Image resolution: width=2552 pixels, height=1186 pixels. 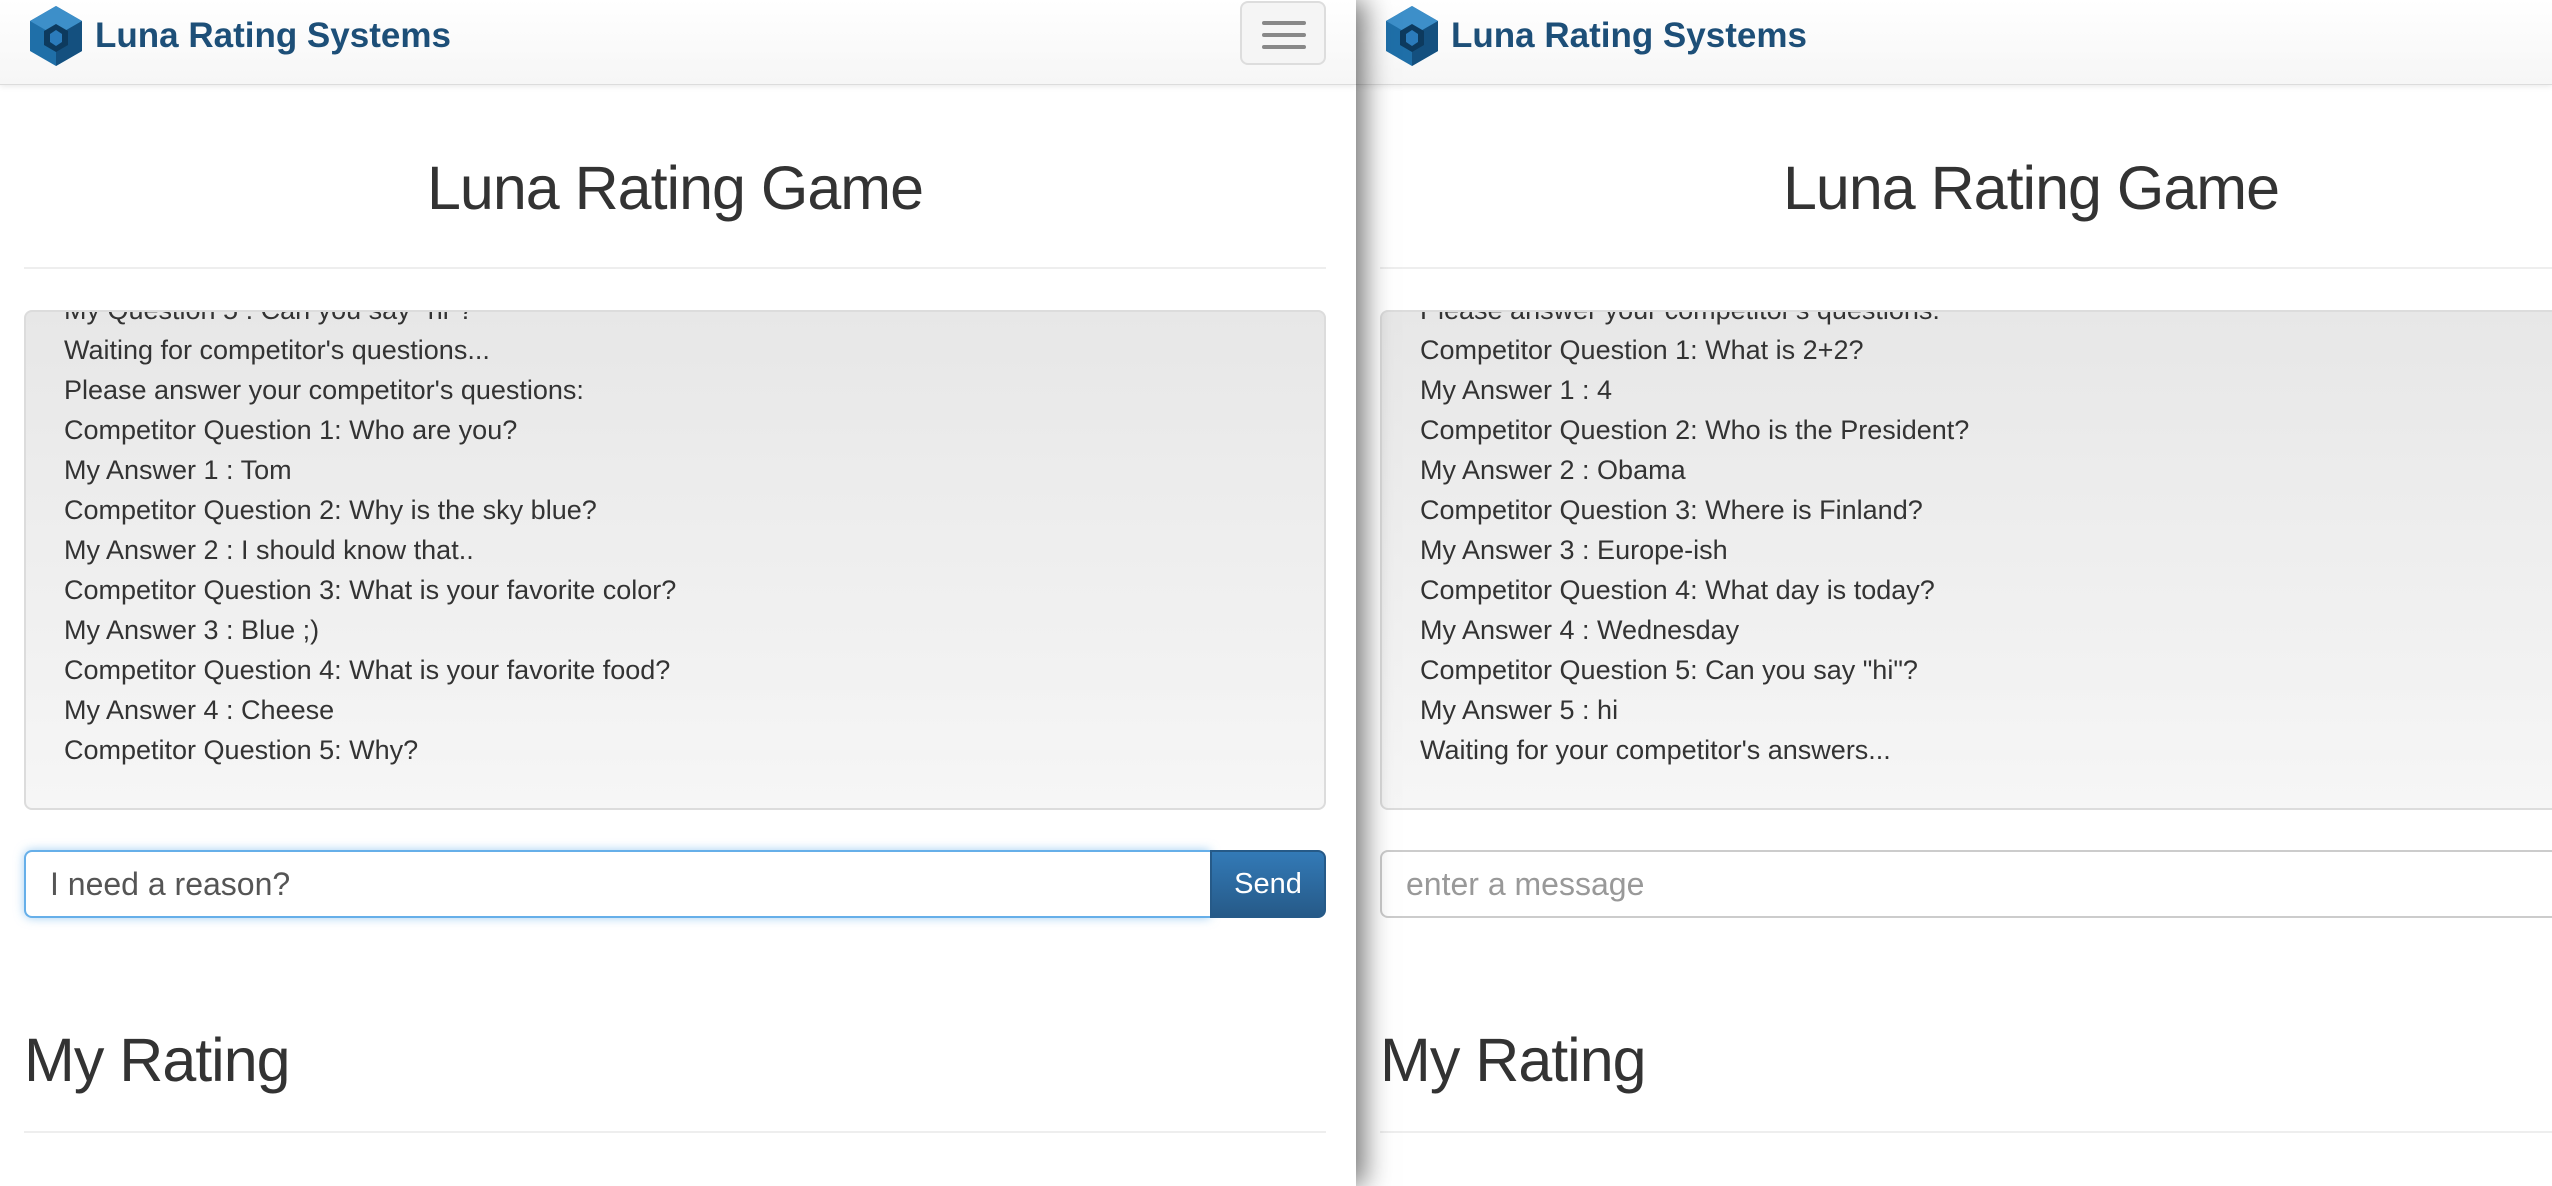 What do you see at coordinates (1580, 630) in the screenshot?
I see `chat-message: My Answer 4 : Wednesday` at bounding box center [1580, 630].